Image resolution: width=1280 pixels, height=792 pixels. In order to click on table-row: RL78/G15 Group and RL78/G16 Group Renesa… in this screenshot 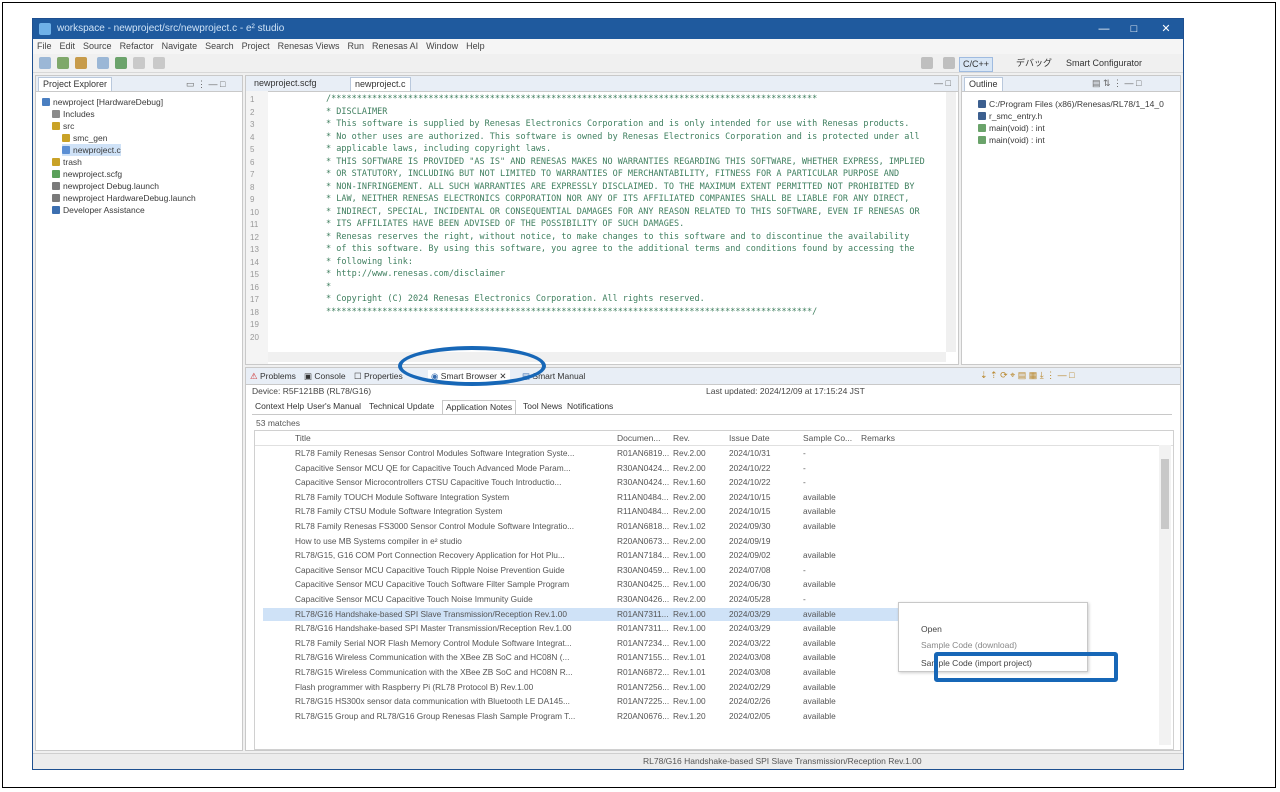, I will do `click(623, 716)`.